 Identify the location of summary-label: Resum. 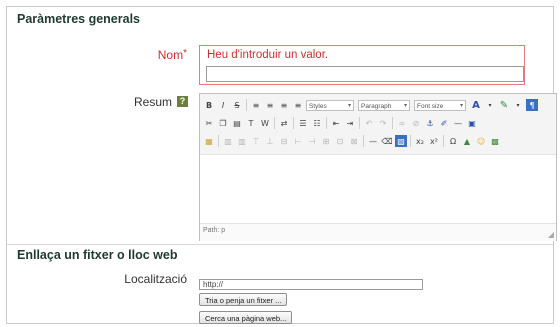
(152, 102).